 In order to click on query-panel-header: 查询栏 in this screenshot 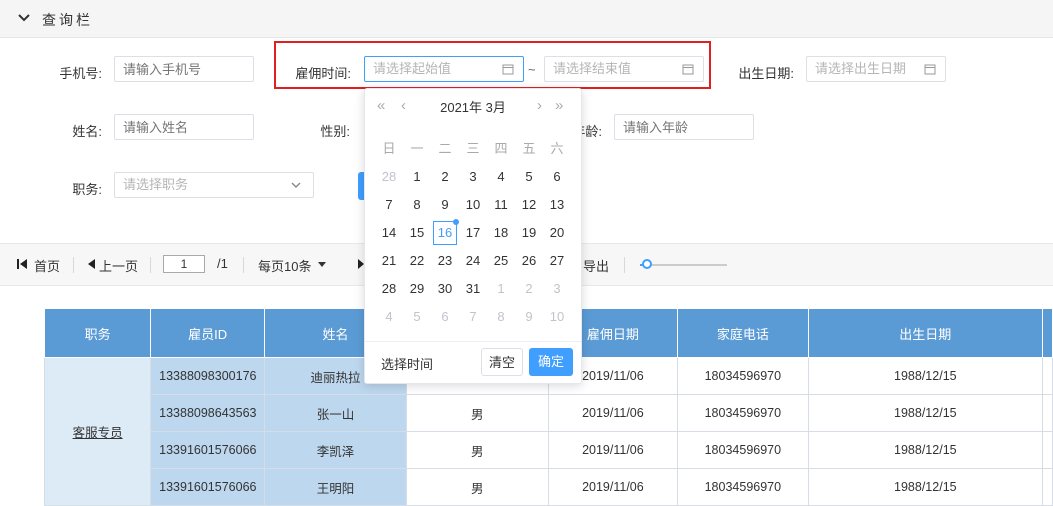, I will do `click(526, 19)`.